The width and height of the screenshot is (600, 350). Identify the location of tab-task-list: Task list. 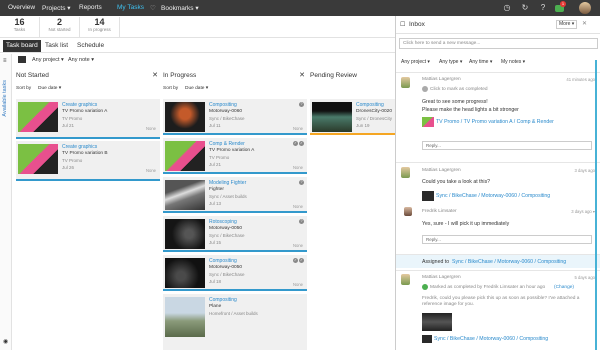
(56, 46).